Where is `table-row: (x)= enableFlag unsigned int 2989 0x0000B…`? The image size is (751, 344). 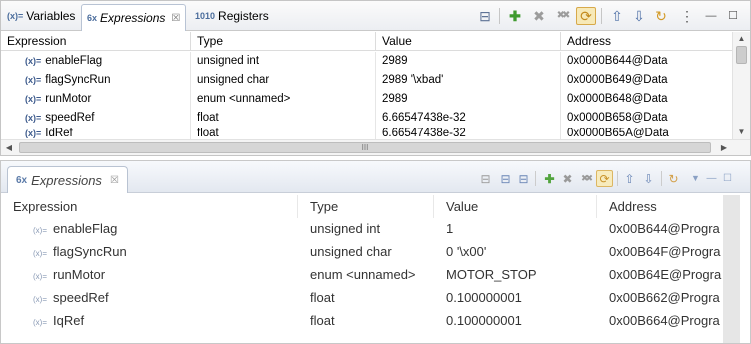
table-row: (x)= enableFlag unsigned int 2989 0x0000B… is located at coordinates (366, 61).